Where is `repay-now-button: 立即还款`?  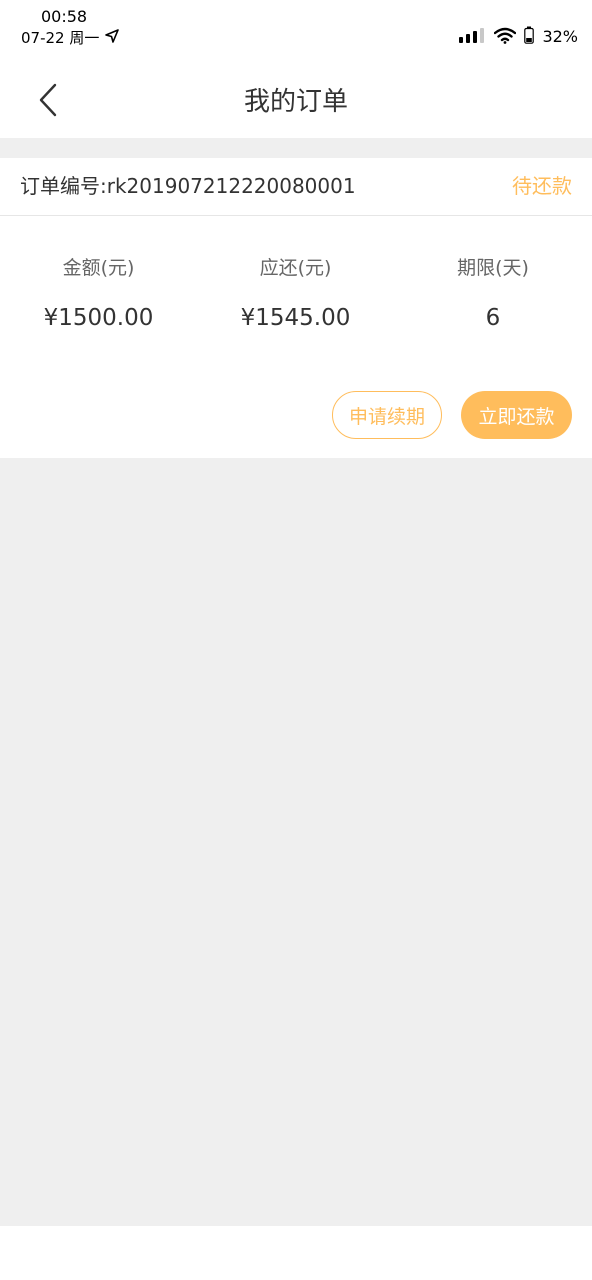 repay-now-button: 立即还款 is located at coordinates (516, 415).